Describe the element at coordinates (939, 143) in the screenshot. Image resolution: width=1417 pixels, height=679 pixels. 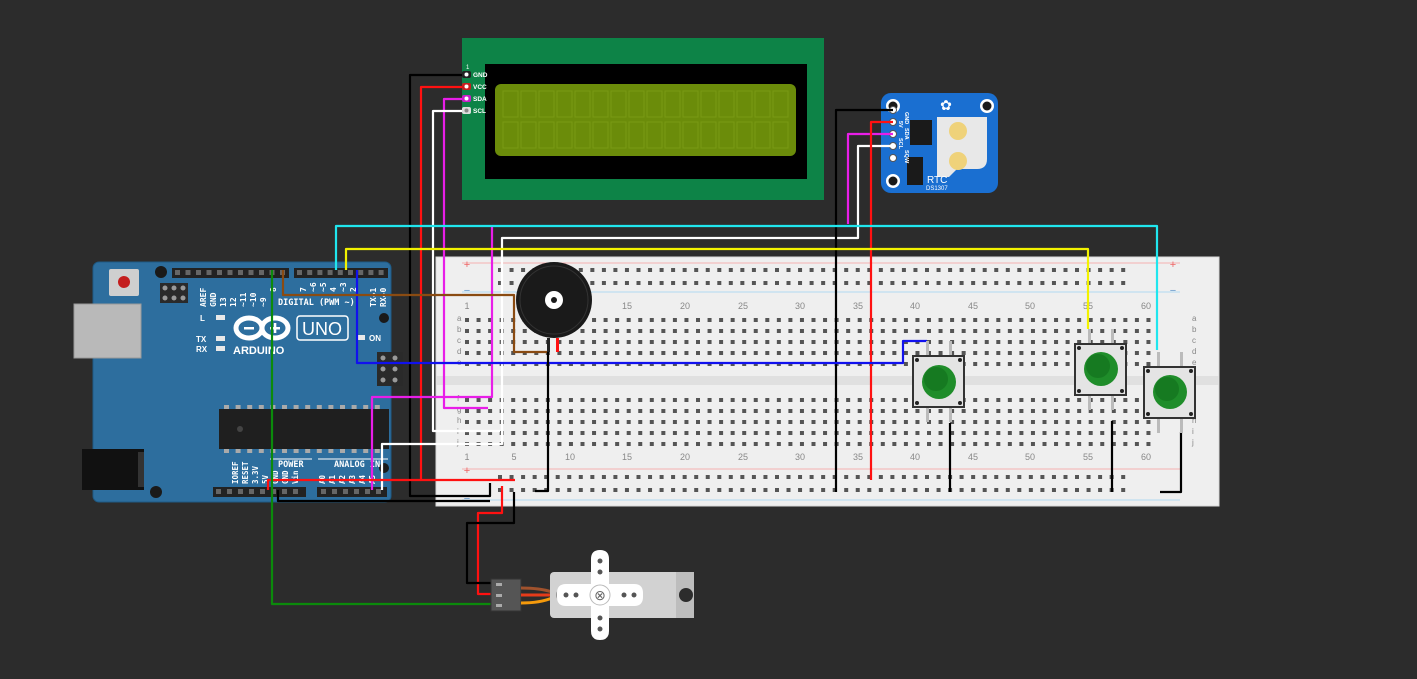
I see `rtc-module: ✿ GND 5V SDA SCL SQW RTC DS1307` at that location.